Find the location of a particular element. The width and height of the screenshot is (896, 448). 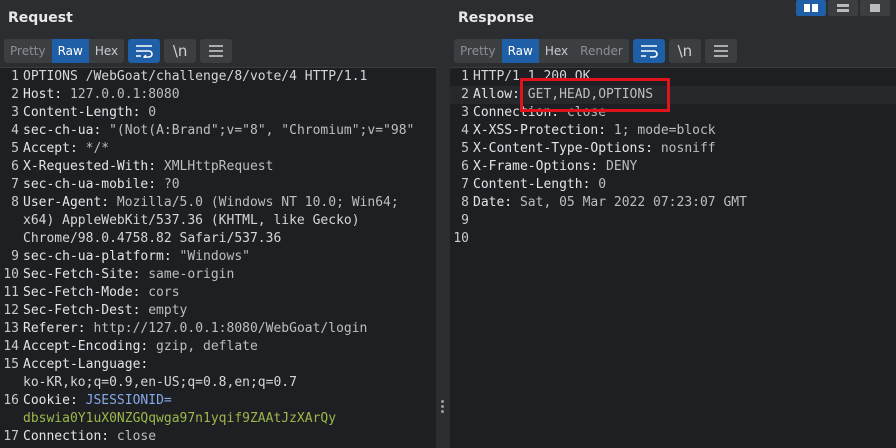

drag-handle-icon is located at coordinates (443, 407).